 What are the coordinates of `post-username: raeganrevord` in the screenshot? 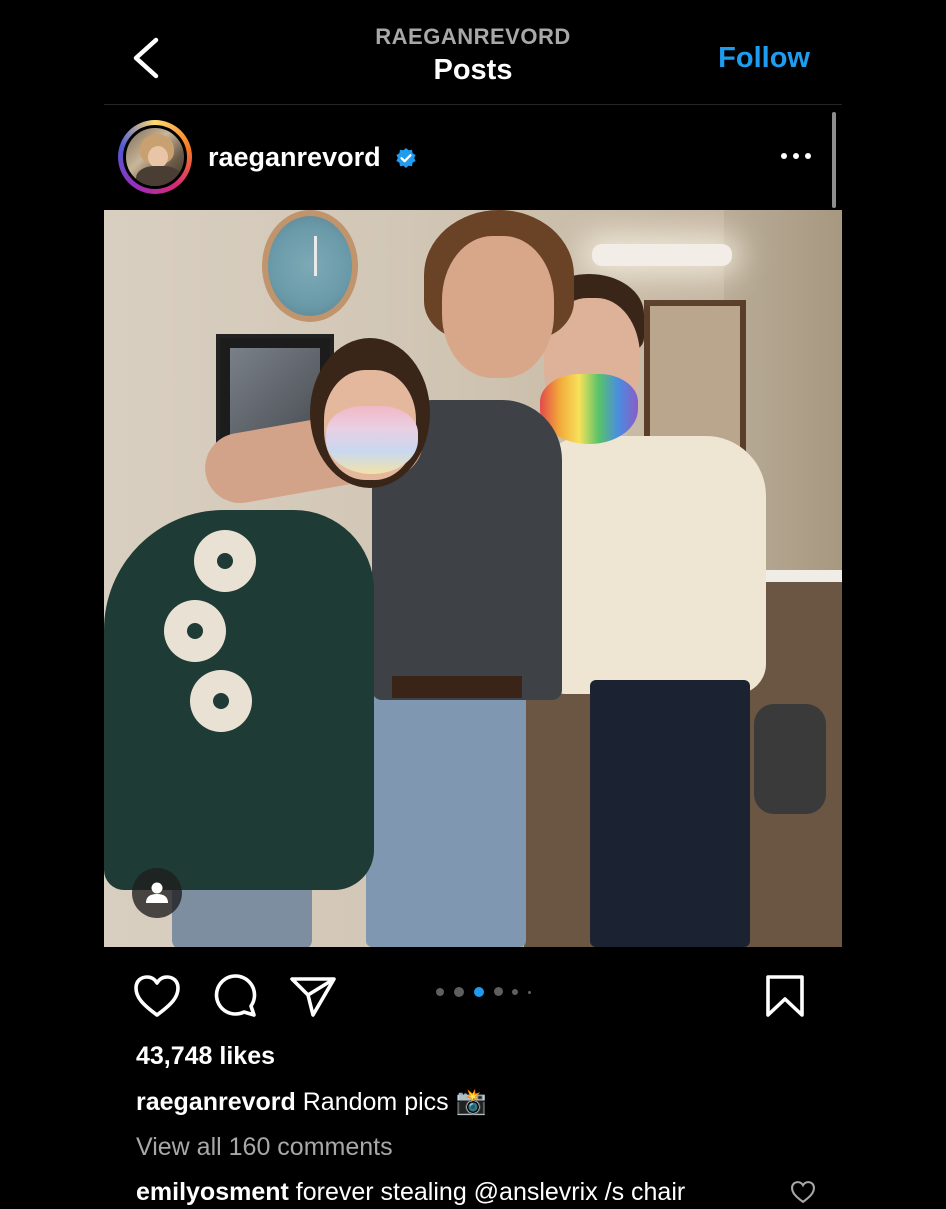 It's located at (294, 157).